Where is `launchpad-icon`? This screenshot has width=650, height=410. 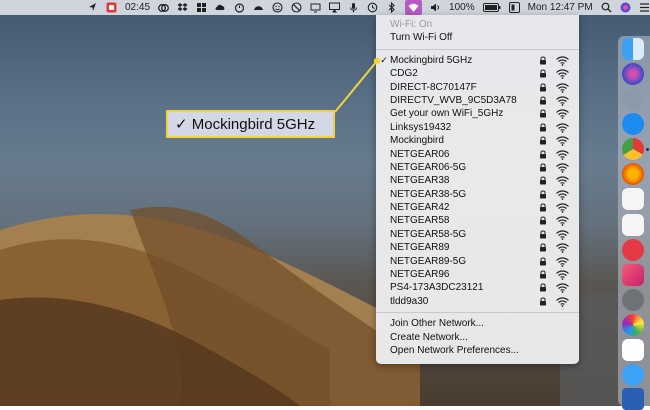 launchpad-icon is located at coordinates (633, 99).